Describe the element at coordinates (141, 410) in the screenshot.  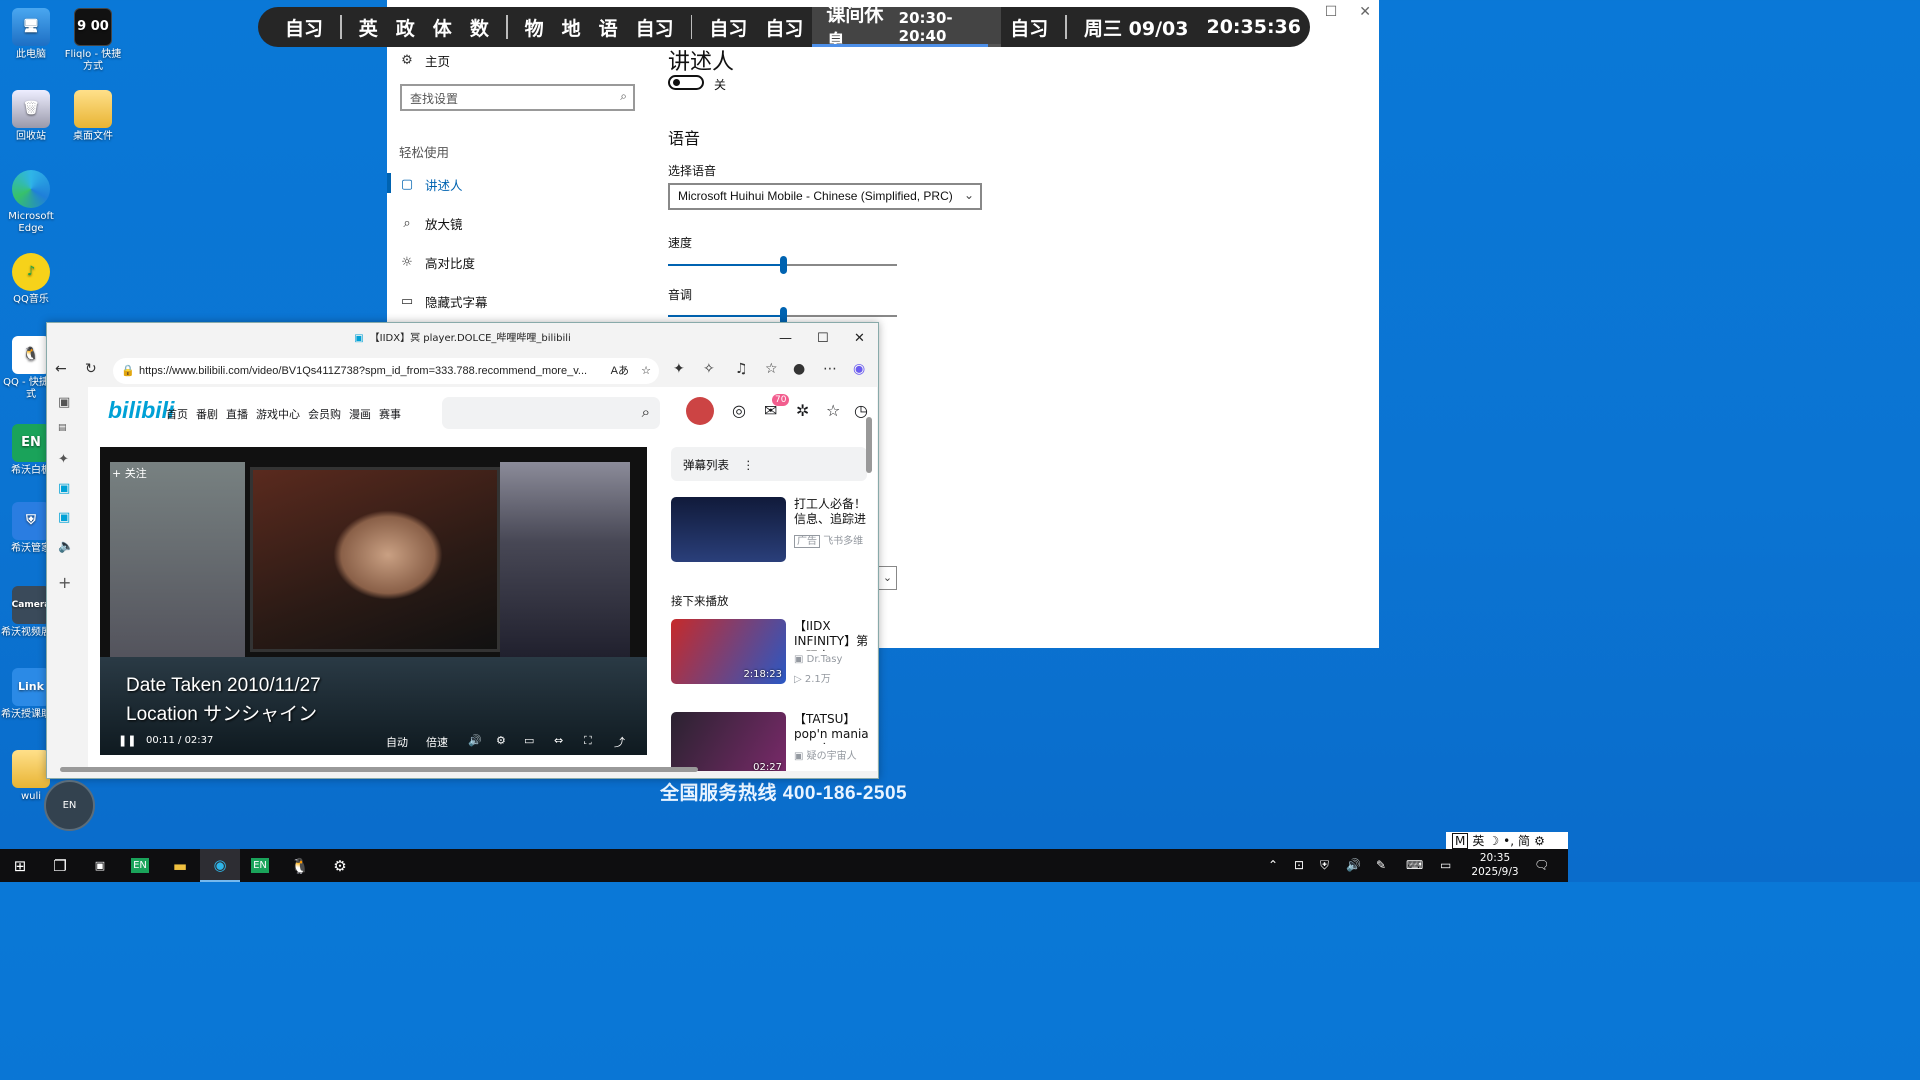
I see `bilibili-logo: bilibili` at that location.